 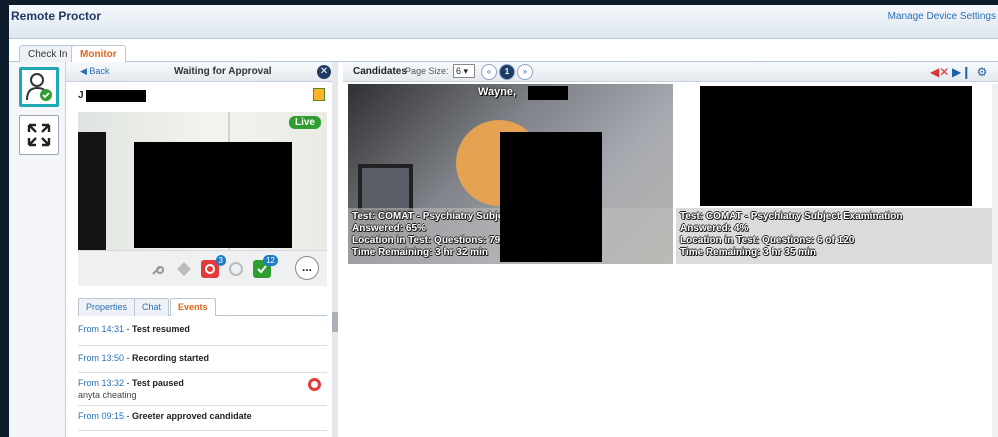 I want to click on pause-test-icon: 3, so click(x=213, y=267).